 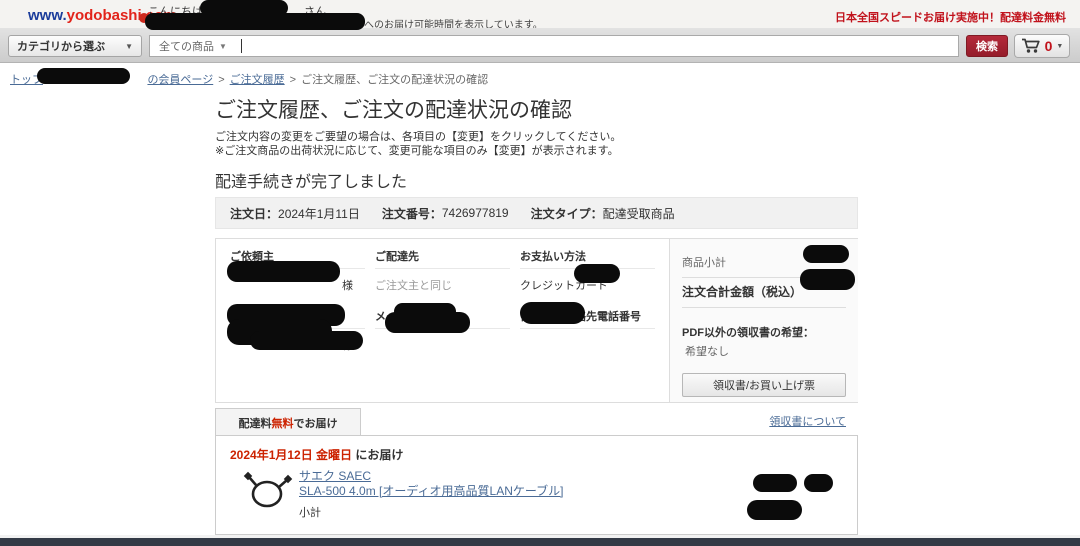 What do you see at coordinates (413, 286) in the screenshot?
I see `destination-value: ご注文主と同じ` at bounding box center [413, 286].